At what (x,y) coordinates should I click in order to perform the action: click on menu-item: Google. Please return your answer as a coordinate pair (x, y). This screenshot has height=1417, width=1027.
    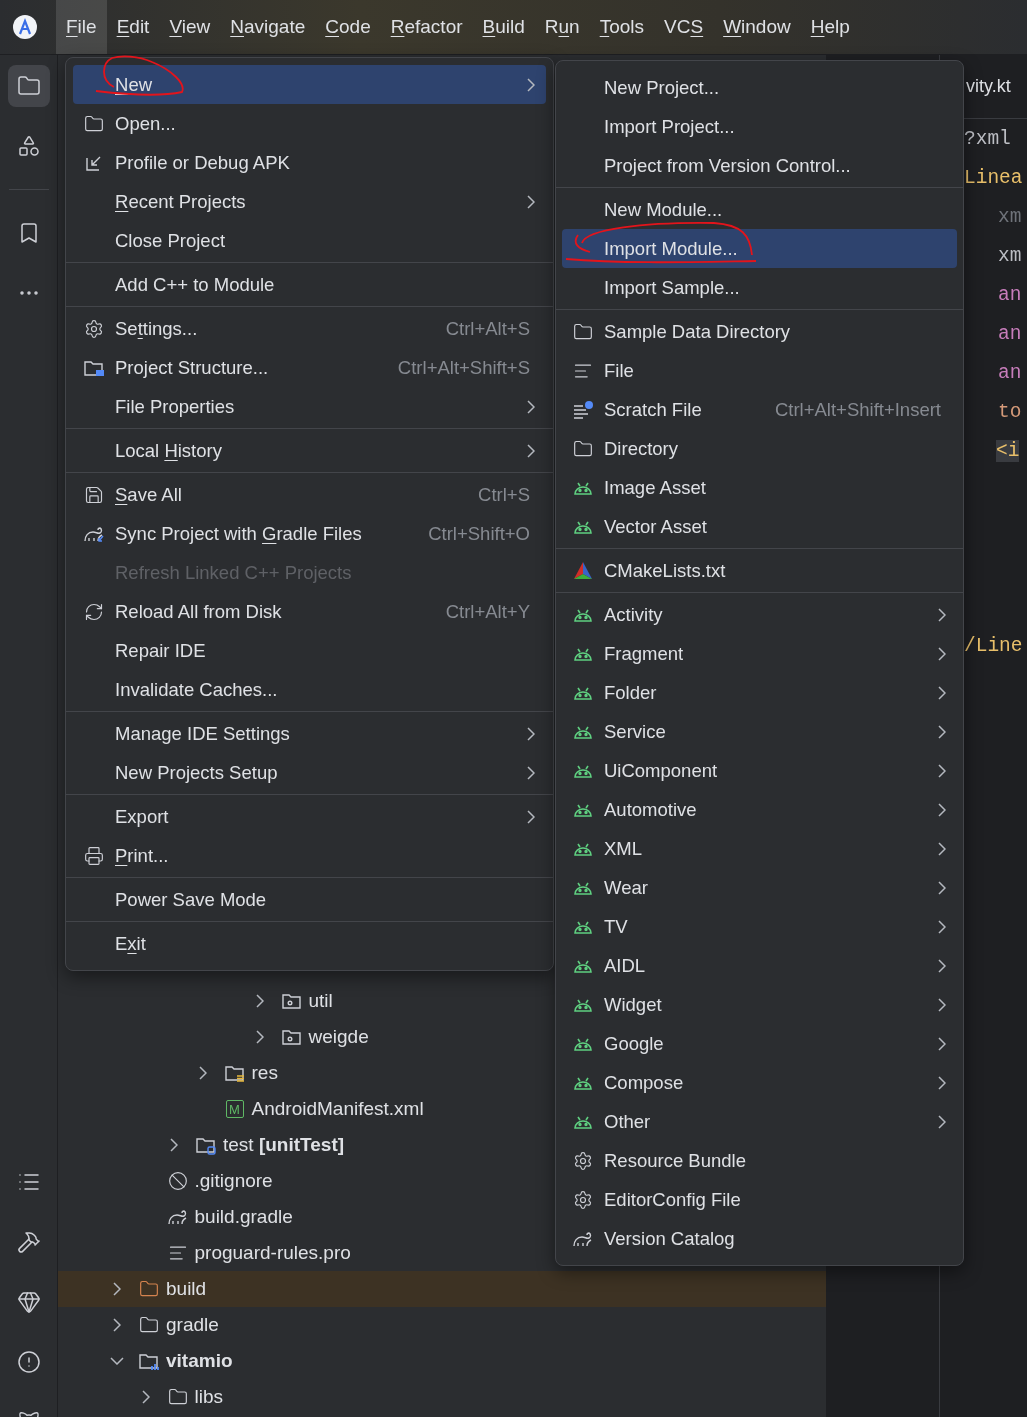
    Looking at the image, I should click on (759, 1043).